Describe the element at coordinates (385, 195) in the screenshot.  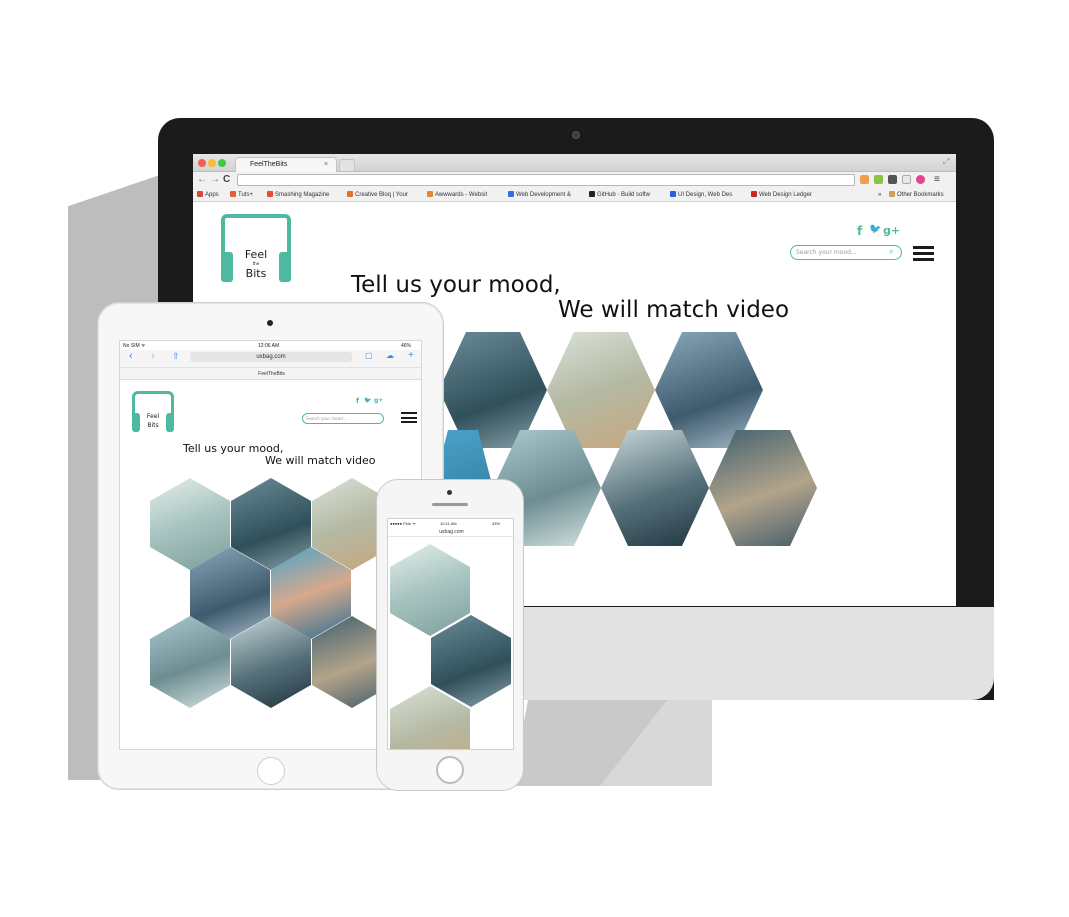
I see `bookmark: Creative Bloq | Your` at that location.